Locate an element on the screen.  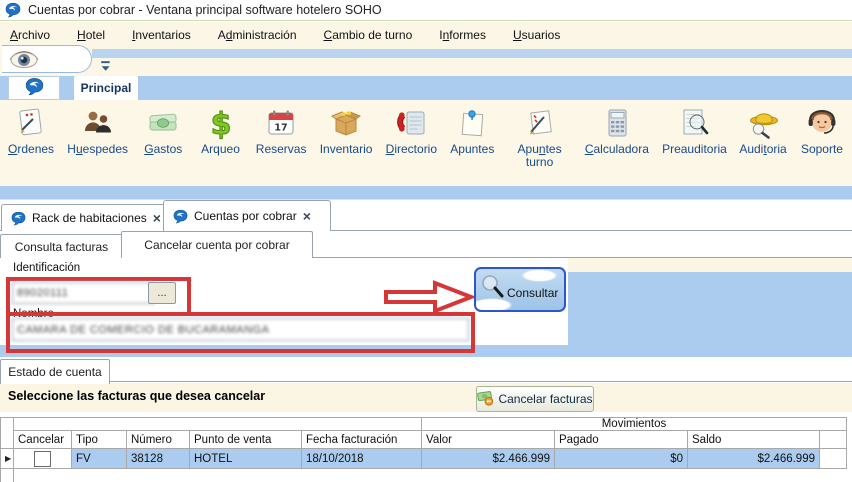
toolbar-item-label: Gastos is located at coordinates (163, 149).